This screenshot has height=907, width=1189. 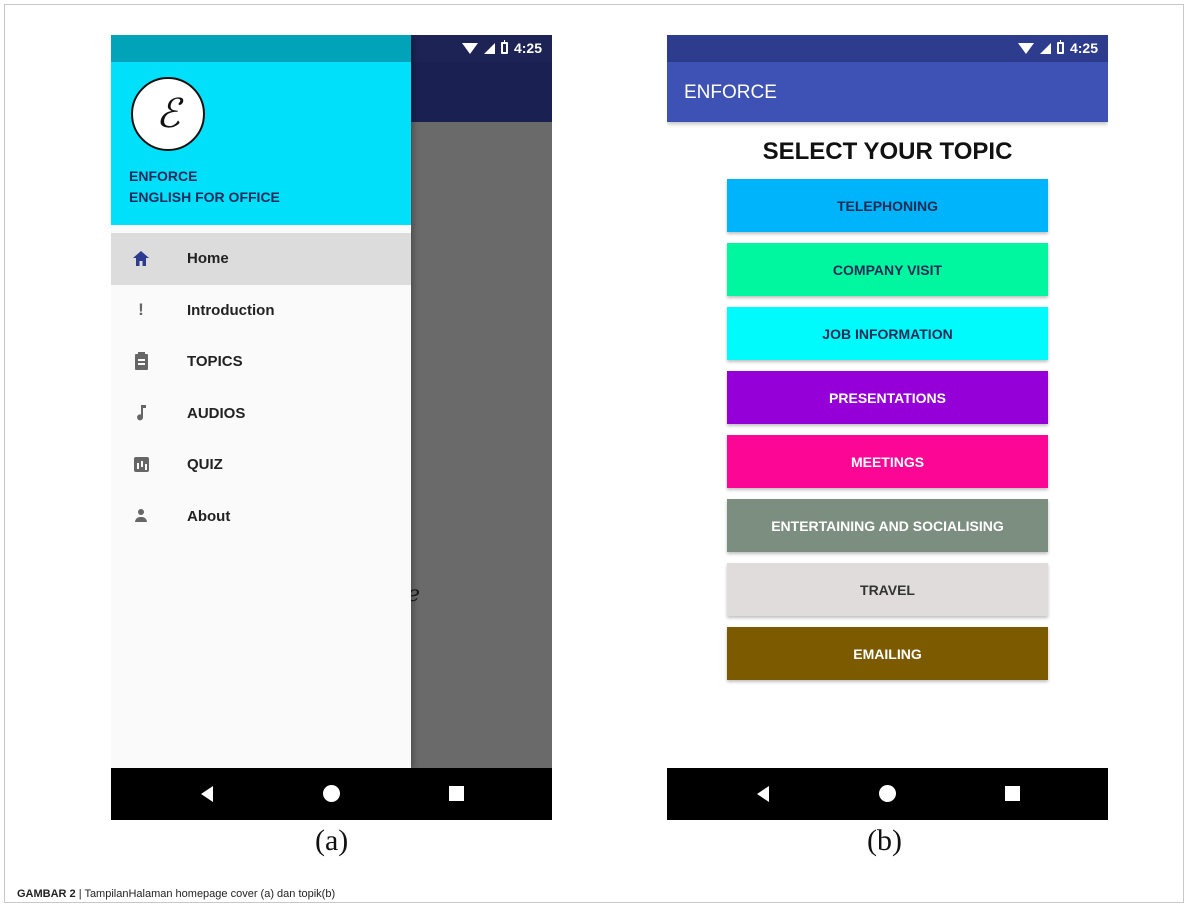 What do you see at coordinates (208, 259) in the screenshot?
I see `menu-item-label: Home` at bounding box center [208, 259].